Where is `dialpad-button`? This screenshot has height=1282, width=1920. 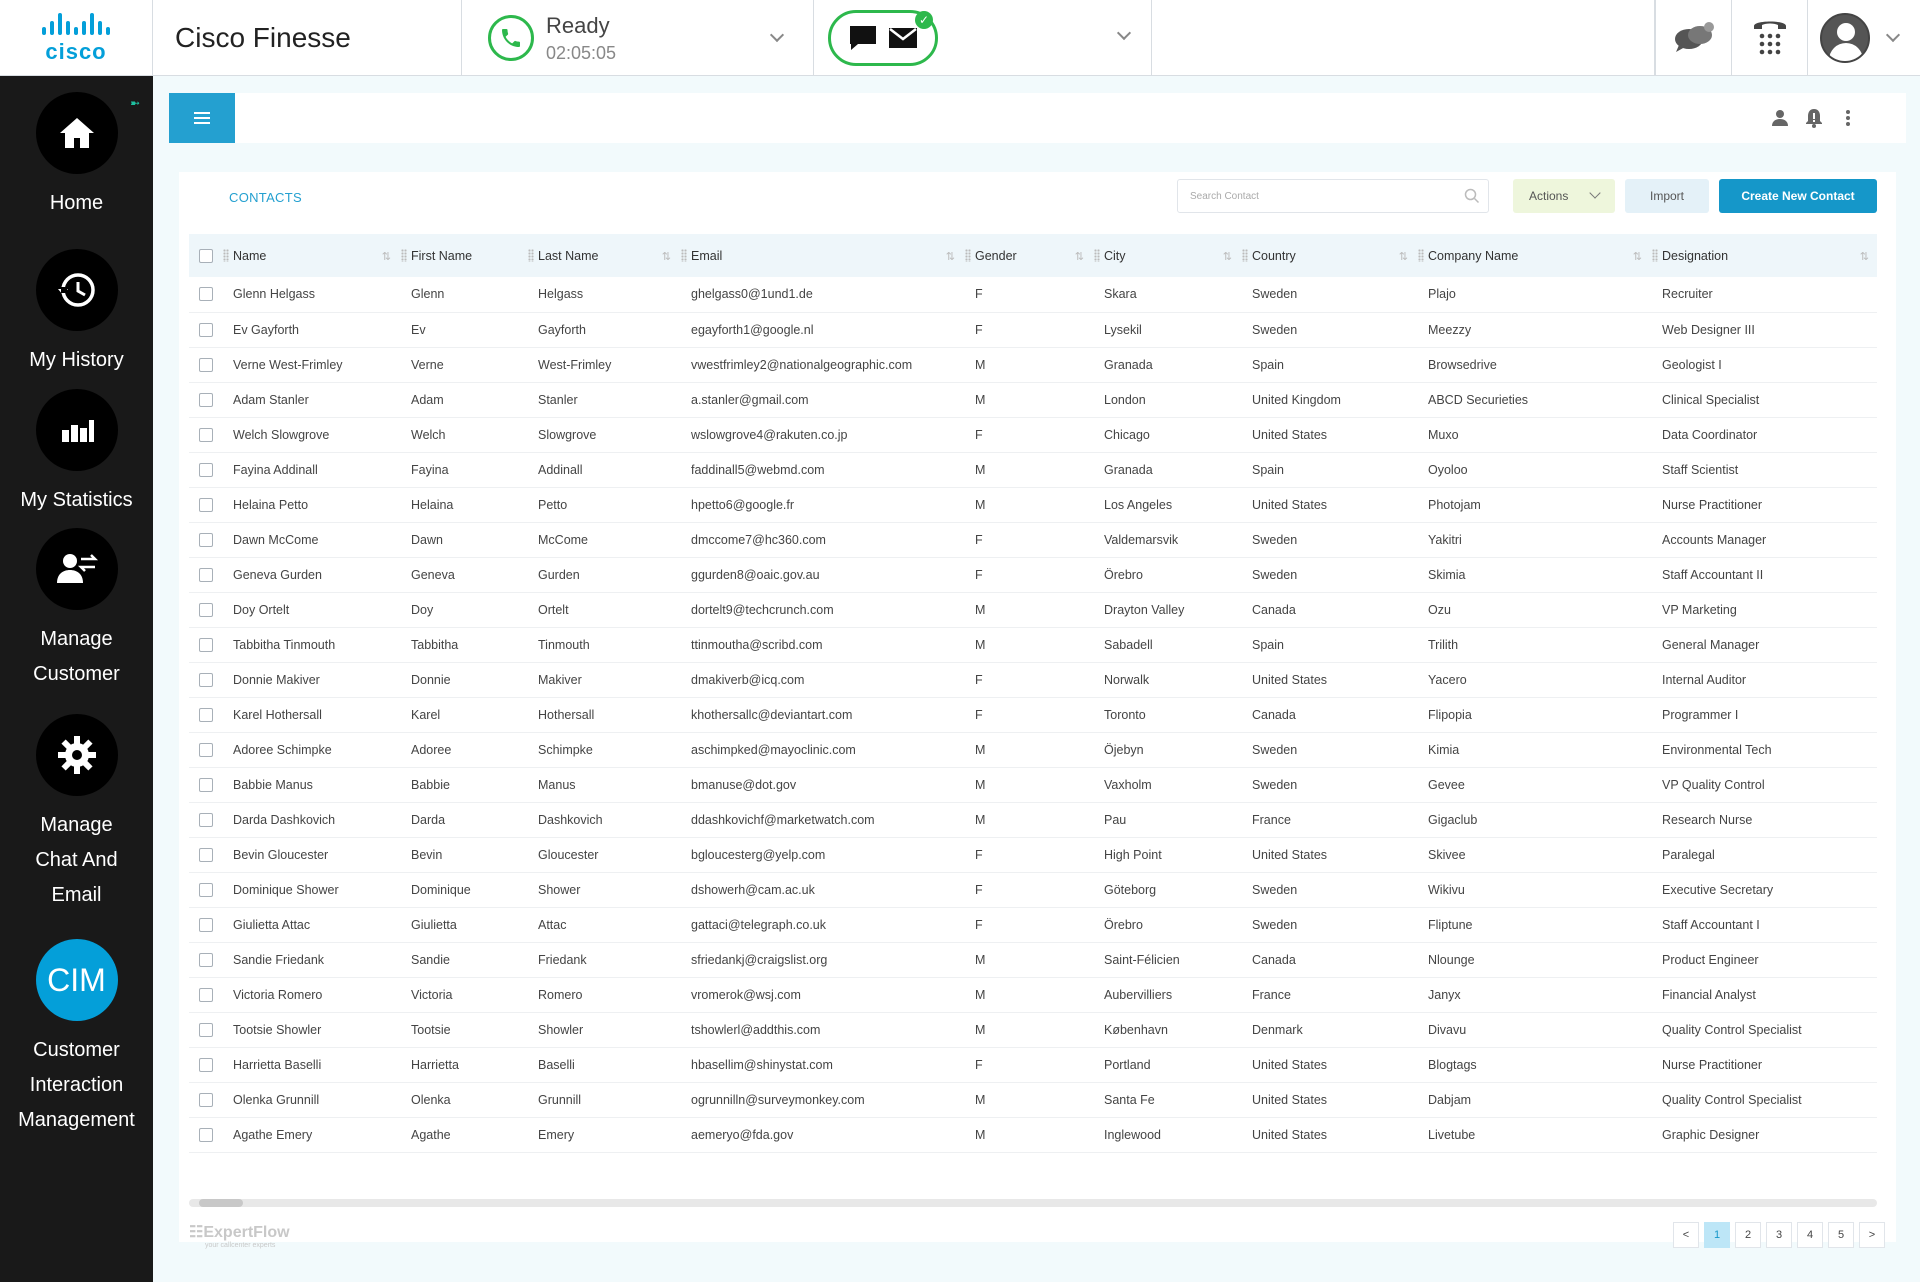
dialpad-button is located at coordinates (1770, 38).